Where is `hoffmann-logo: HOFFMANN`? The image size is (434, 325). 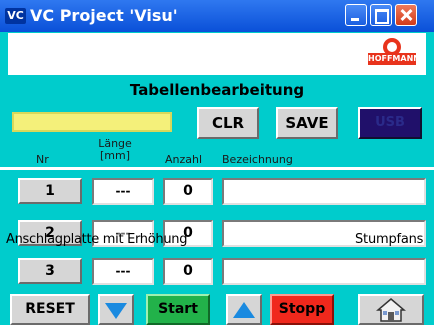 hoffmann-logo: HOFFMANN is located at coordinates (394, 54).